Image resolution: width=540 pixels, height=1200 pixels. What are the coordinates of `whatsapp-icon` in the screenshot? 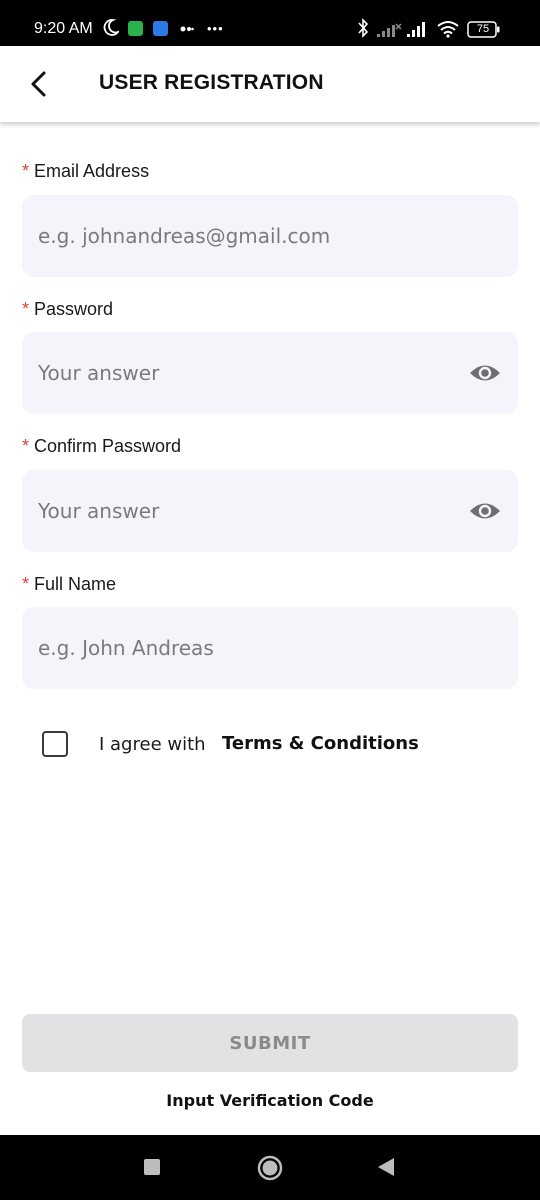 It's located at (135, 28).